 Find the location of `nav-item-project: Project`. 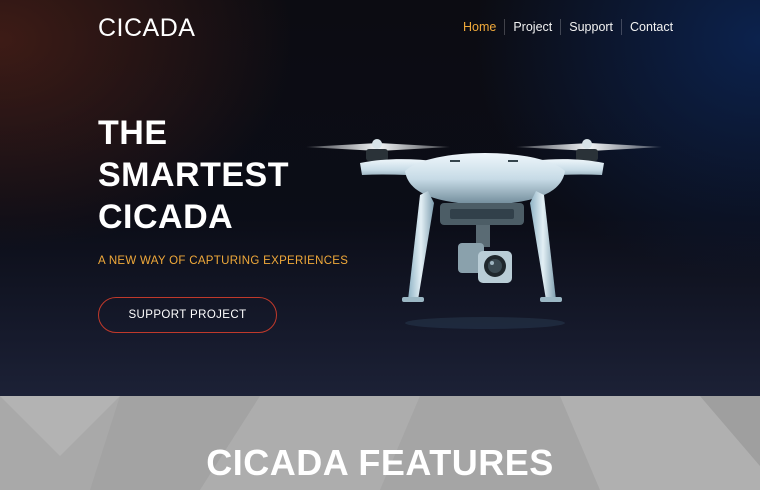

nav-item-project: Project is located at coordinates (532, 27).